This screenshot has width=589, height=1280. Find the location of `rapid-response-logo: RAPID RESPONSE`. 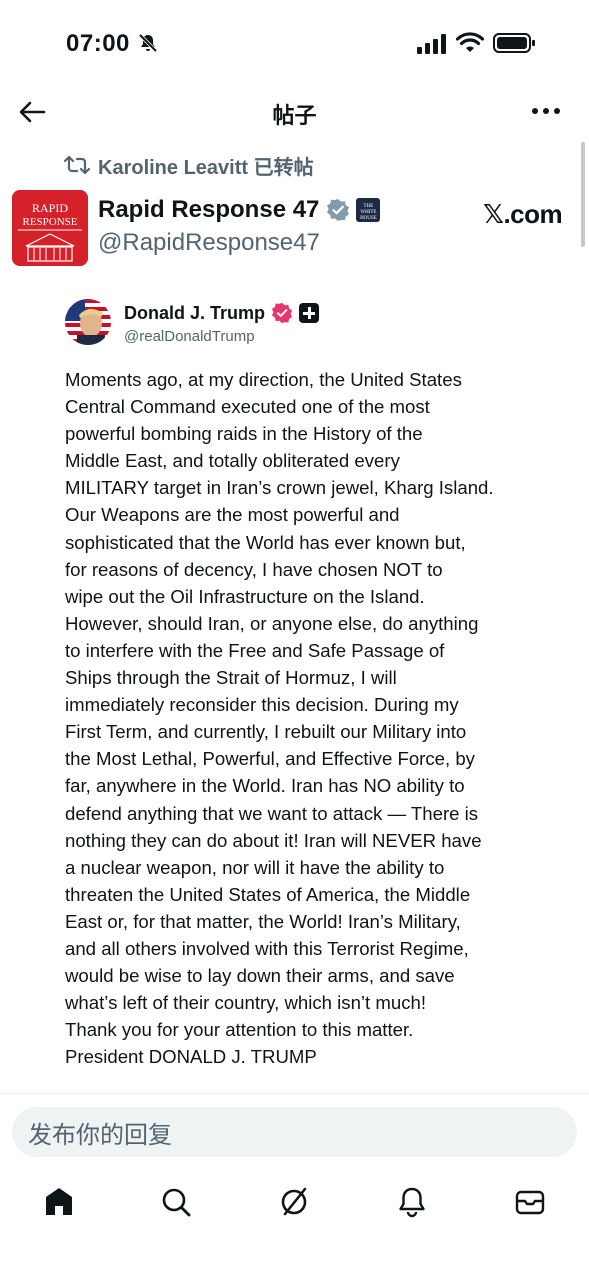

rapid-response-logo: RAPID RESPONSE is located at coordinates (50, 228).